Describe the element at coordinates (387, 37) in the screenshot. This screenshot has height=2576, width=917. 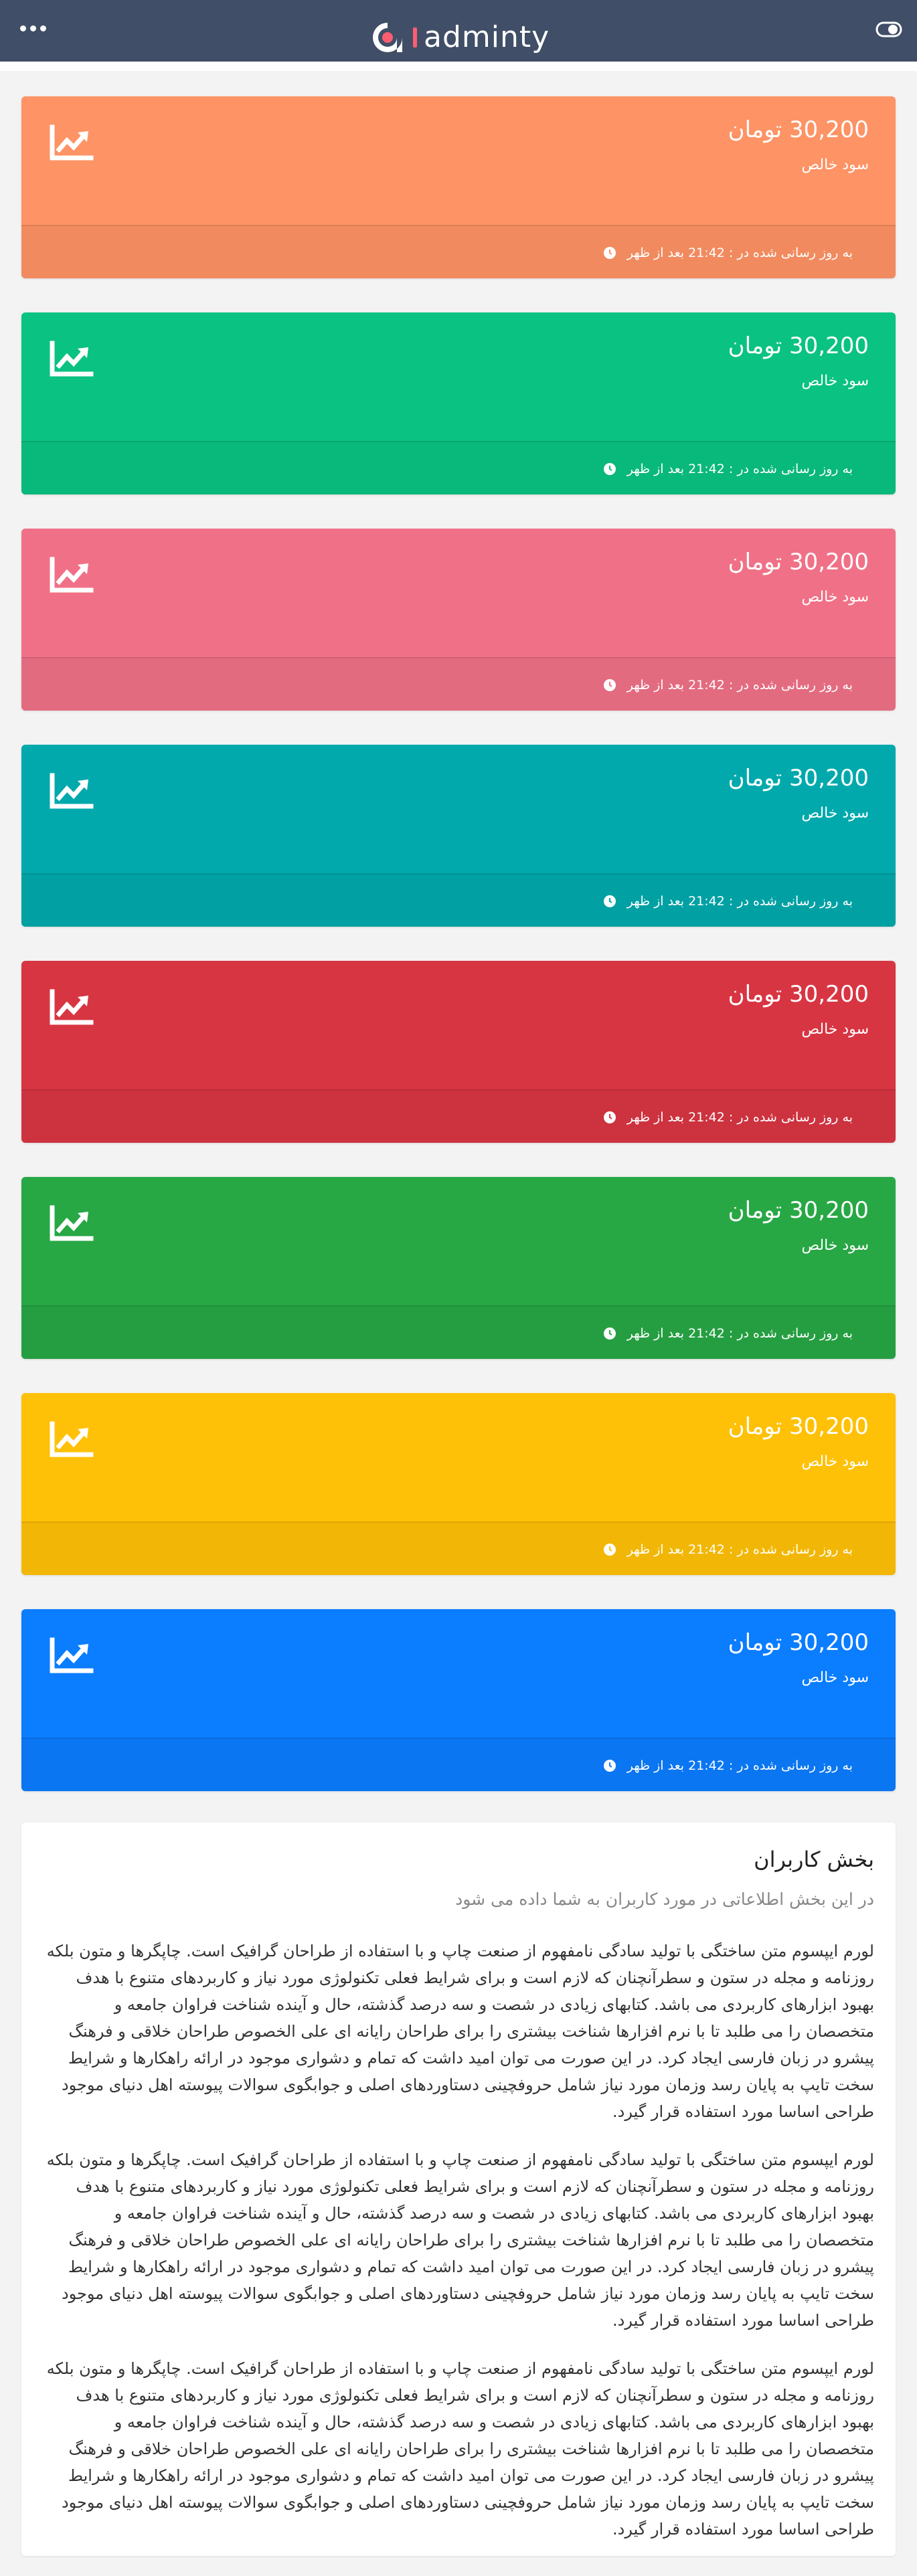
I see `logo-icon` at that location.